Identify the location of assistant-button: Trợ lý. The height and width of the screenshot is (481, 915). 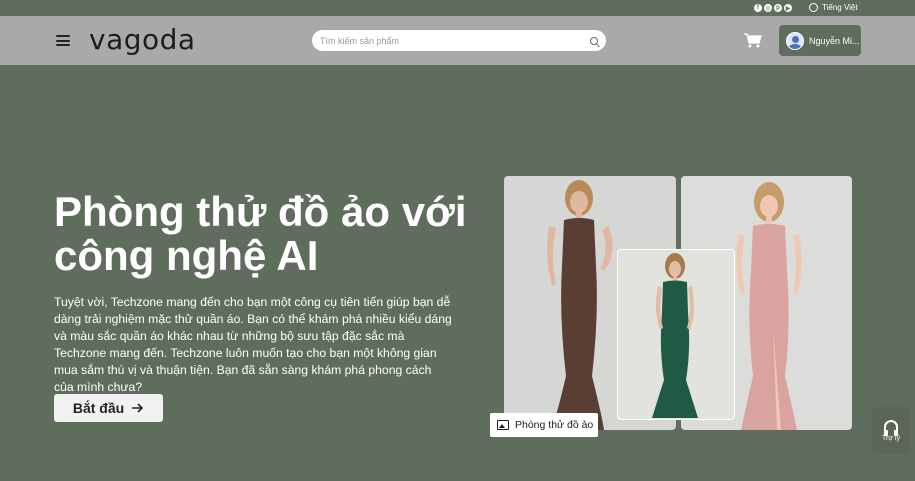
(891, 430).